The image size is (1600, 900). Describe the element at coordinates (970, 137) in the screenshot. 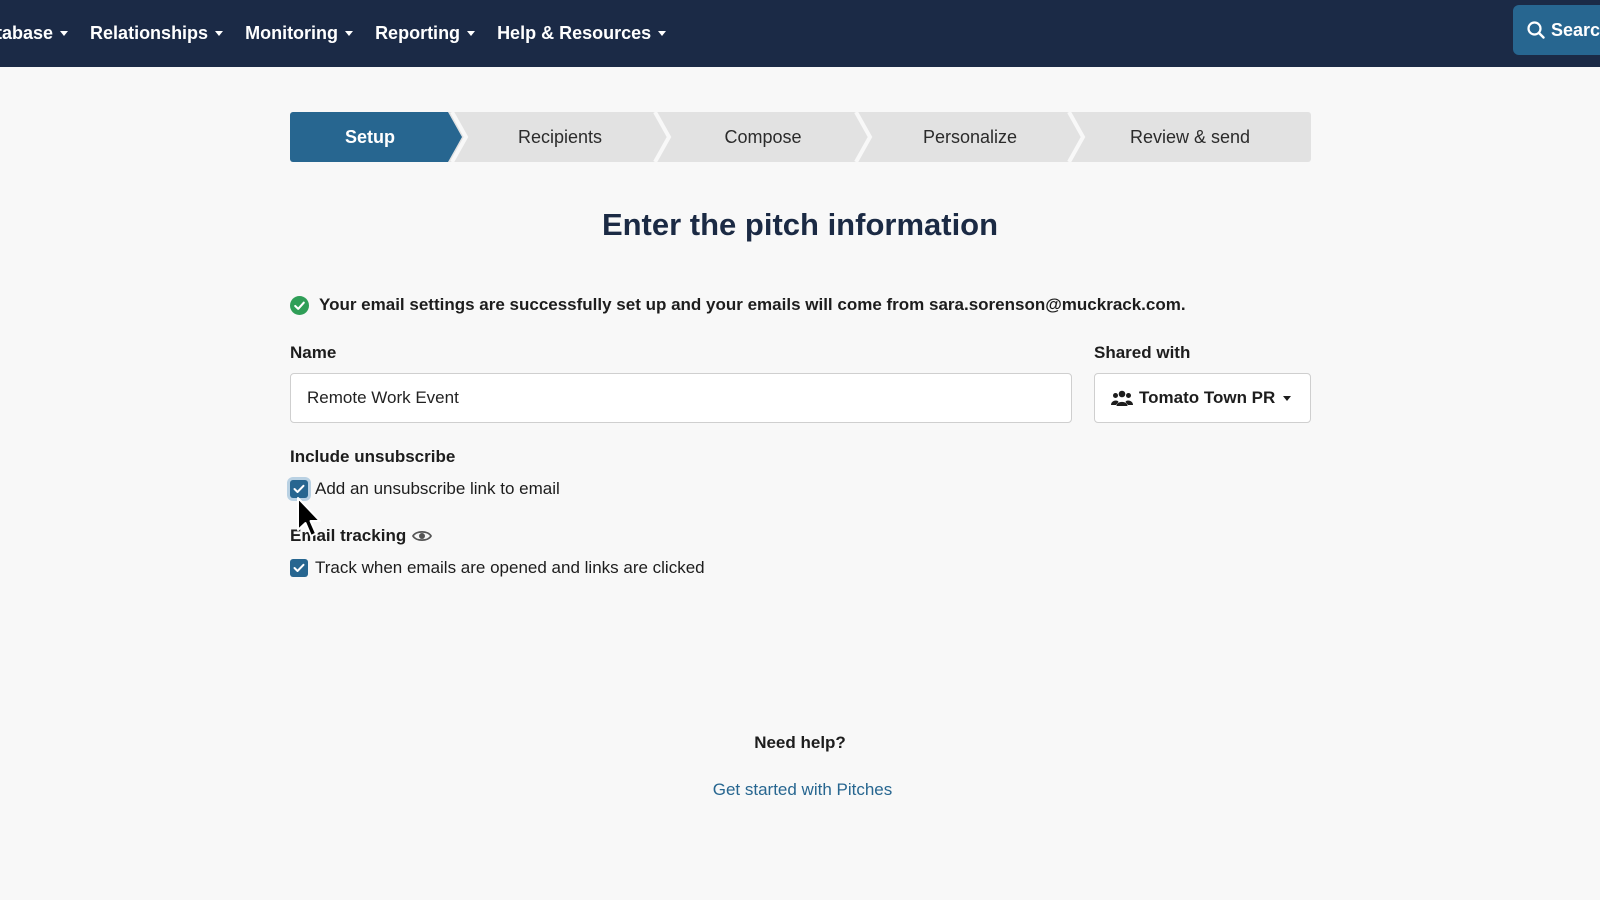

I see `step-personalize: Personalize` at that location.